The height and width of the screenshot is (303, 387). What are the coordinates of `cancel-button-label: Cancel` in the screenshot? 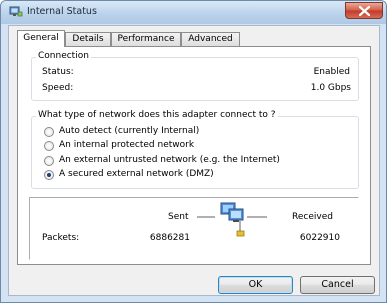 It's located at (337, 284).